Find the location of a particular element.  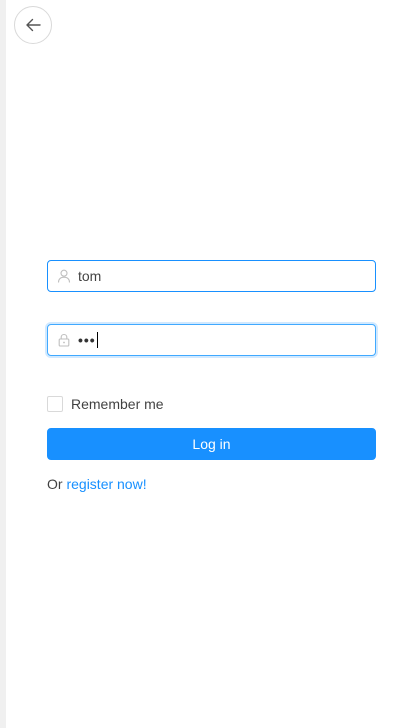

text-caret is located at coordinates (97, 340).